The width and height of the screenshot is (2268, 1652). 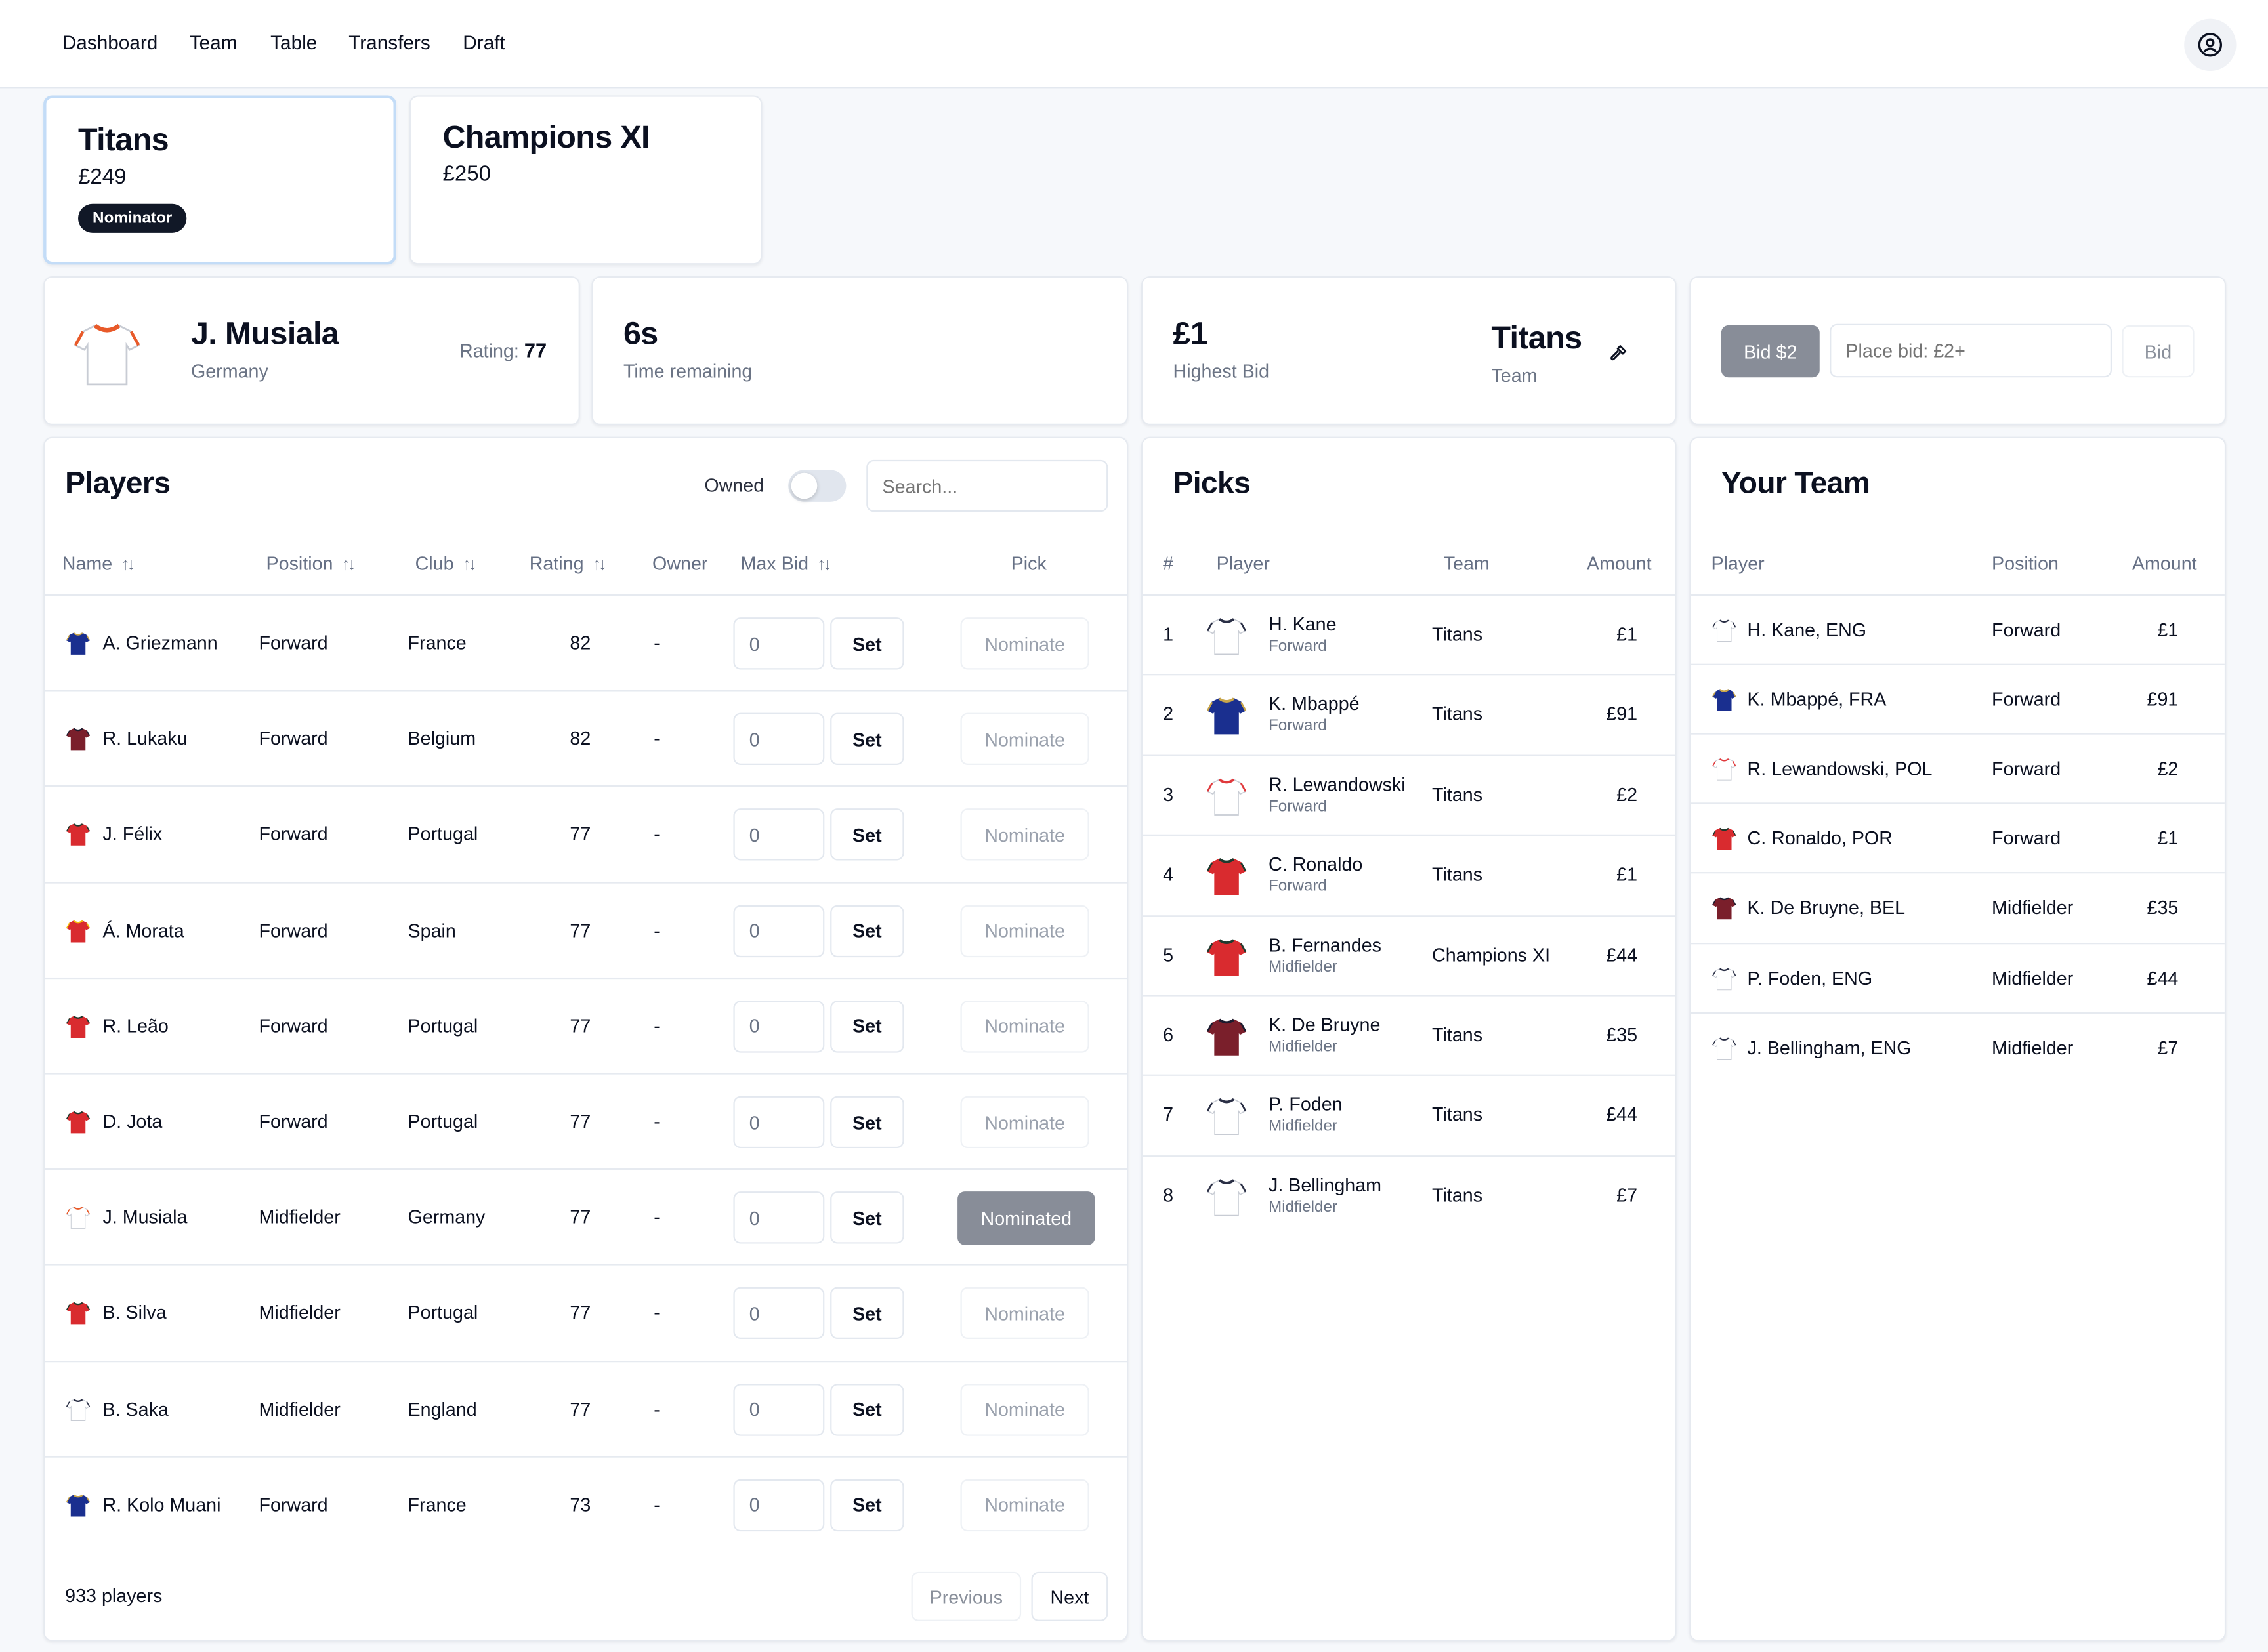 I want to click on bid-button: Bid, so click(x=2158, y=352).